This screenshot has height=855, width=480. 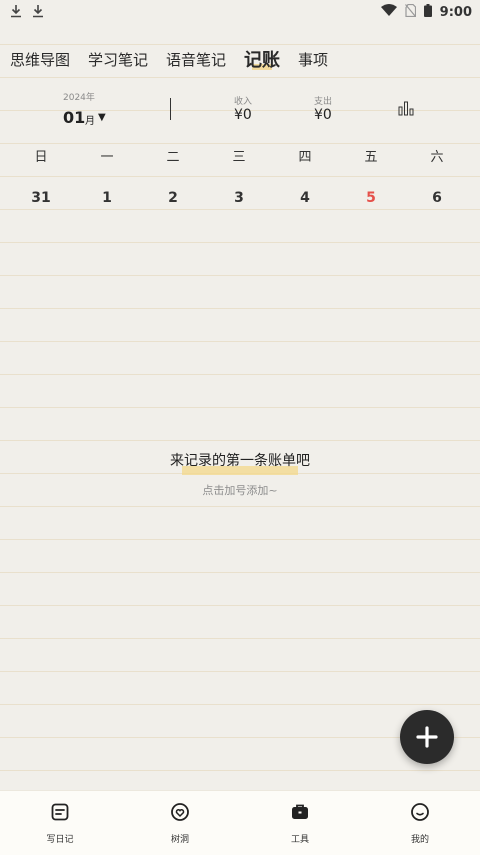 I want to click on caret-down-icon: ▼, so click(x=102, y=117).